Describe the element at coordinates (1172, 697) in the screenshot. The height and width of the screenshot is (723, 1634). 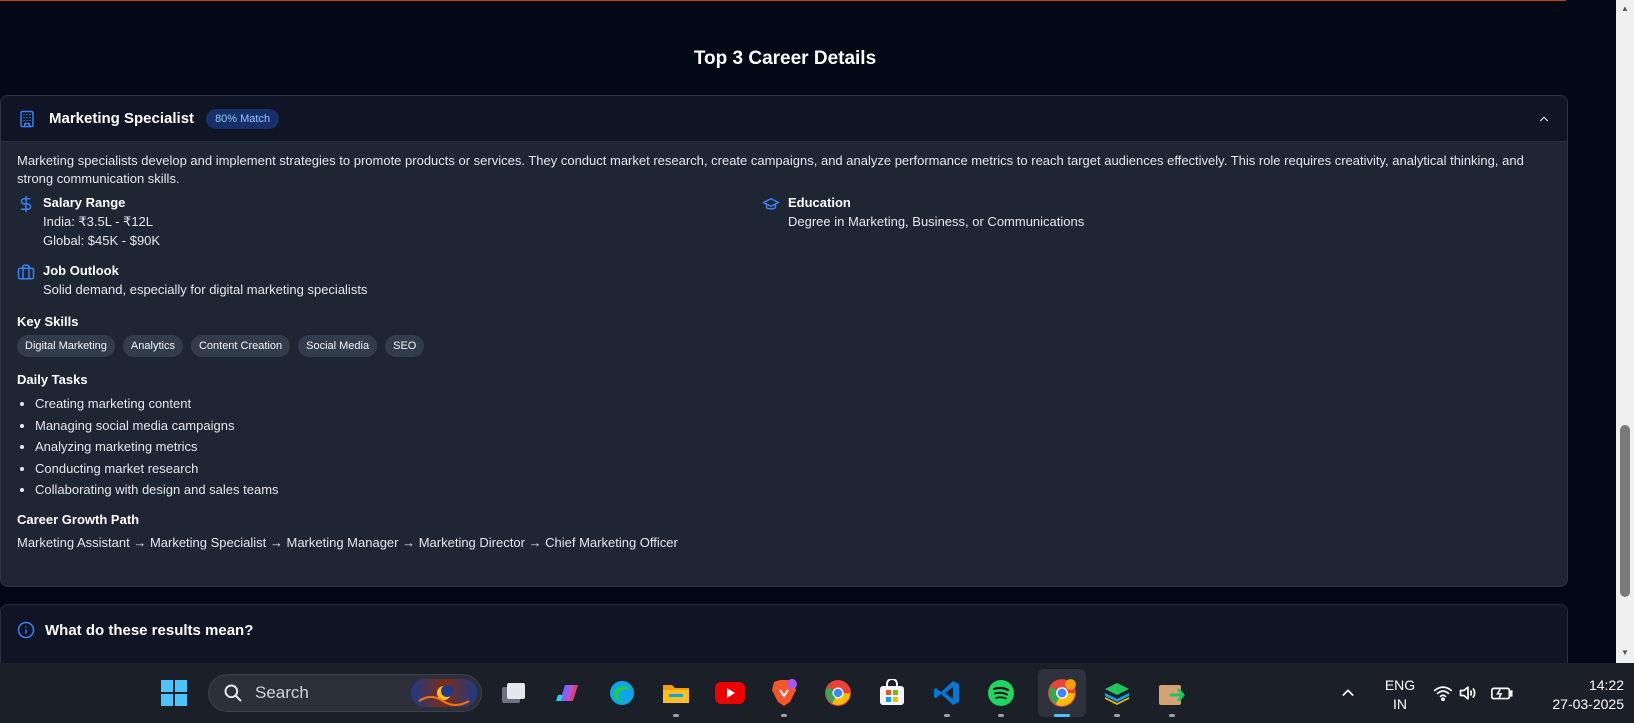
I see `share-app-icon` at that location.